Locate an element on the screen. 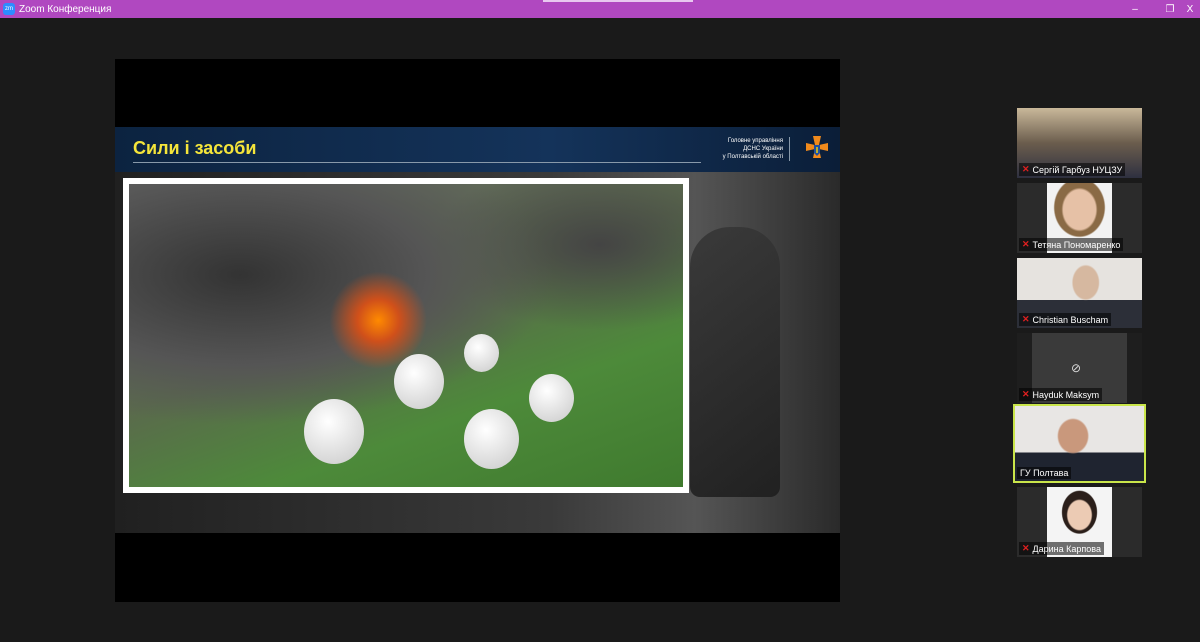 The image size is (1200, 642). firefighter-image is located at coordinates (735, 362).